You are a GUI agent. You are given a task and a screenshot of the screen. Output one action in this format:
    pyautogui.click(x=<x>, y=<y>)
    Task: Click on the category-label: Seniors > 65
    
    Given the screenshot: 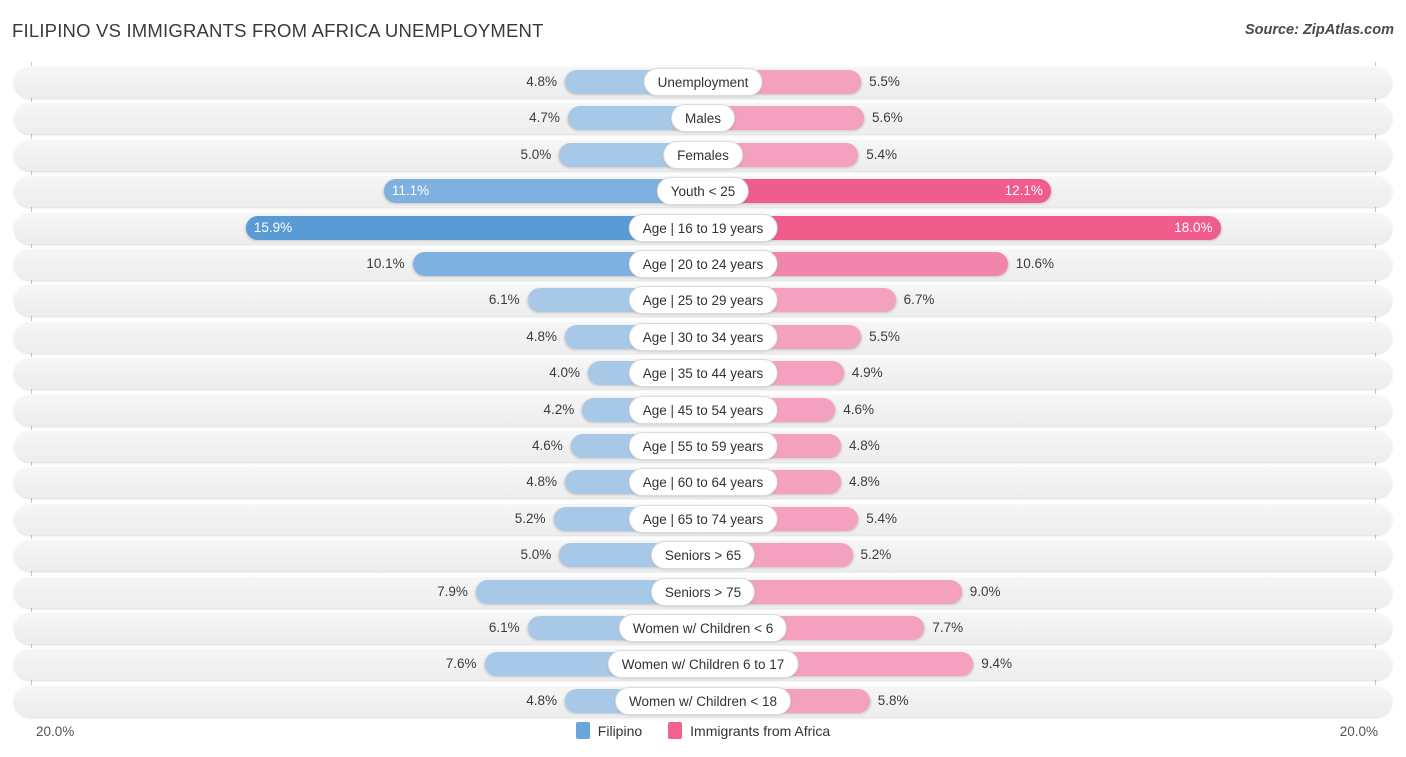 What is the action you would take?
    pyautogui.click(x=703, y=555)
    